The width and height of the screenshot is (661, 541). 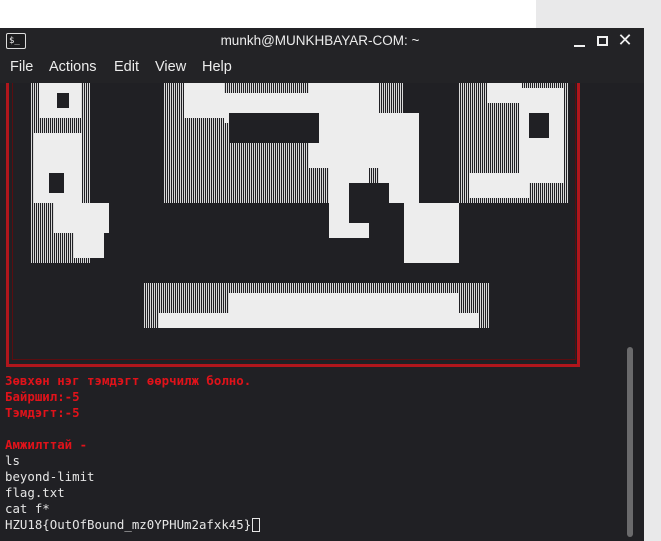 I want to click on terminal-line-success: Амжилттай -, so click(x=46, y=444).